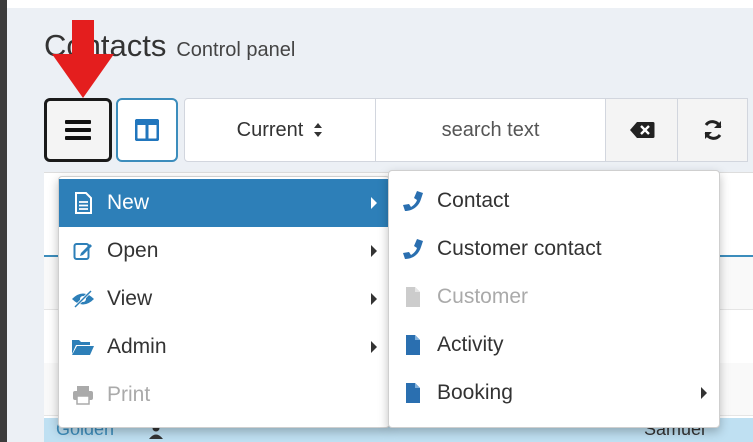 This screenshot has height=442, width=753. What do you see at coordinates (554, 201) in the screenshot?
I see `submenu-item-contact: Contact` at bounding box center [554, 201].